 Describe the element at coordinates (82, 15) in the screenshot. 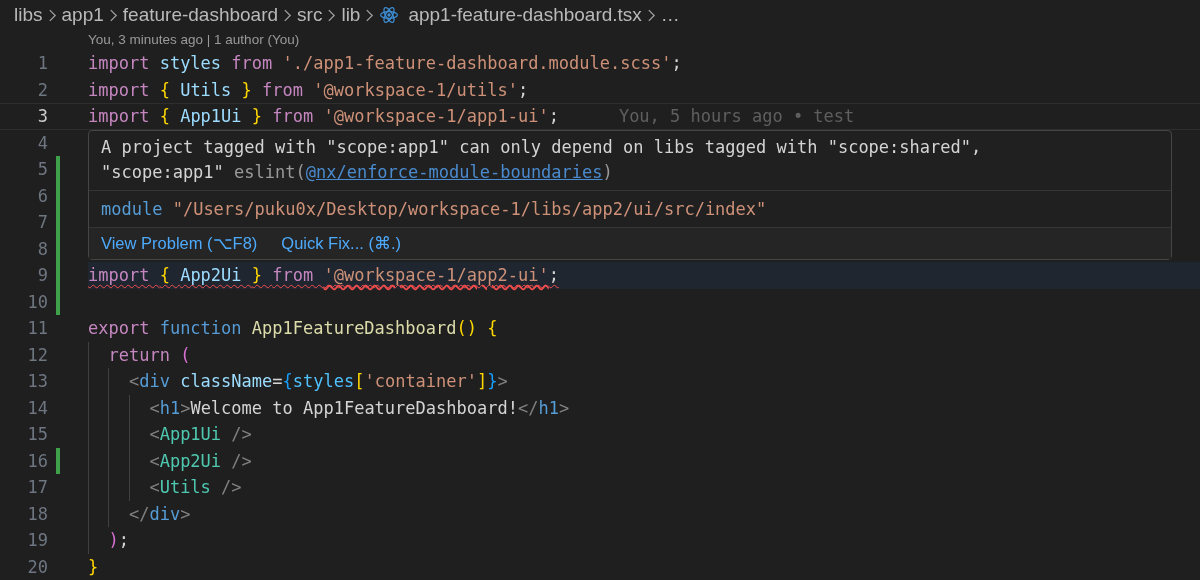

I see `breadcrumb-folder: app1` at that location.